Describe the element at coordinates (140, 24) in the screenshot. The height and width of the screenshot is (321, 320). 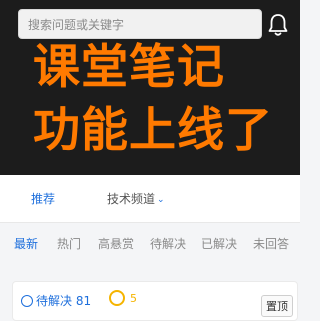
I see `search-input: 搜索问题或关键字` at that location.